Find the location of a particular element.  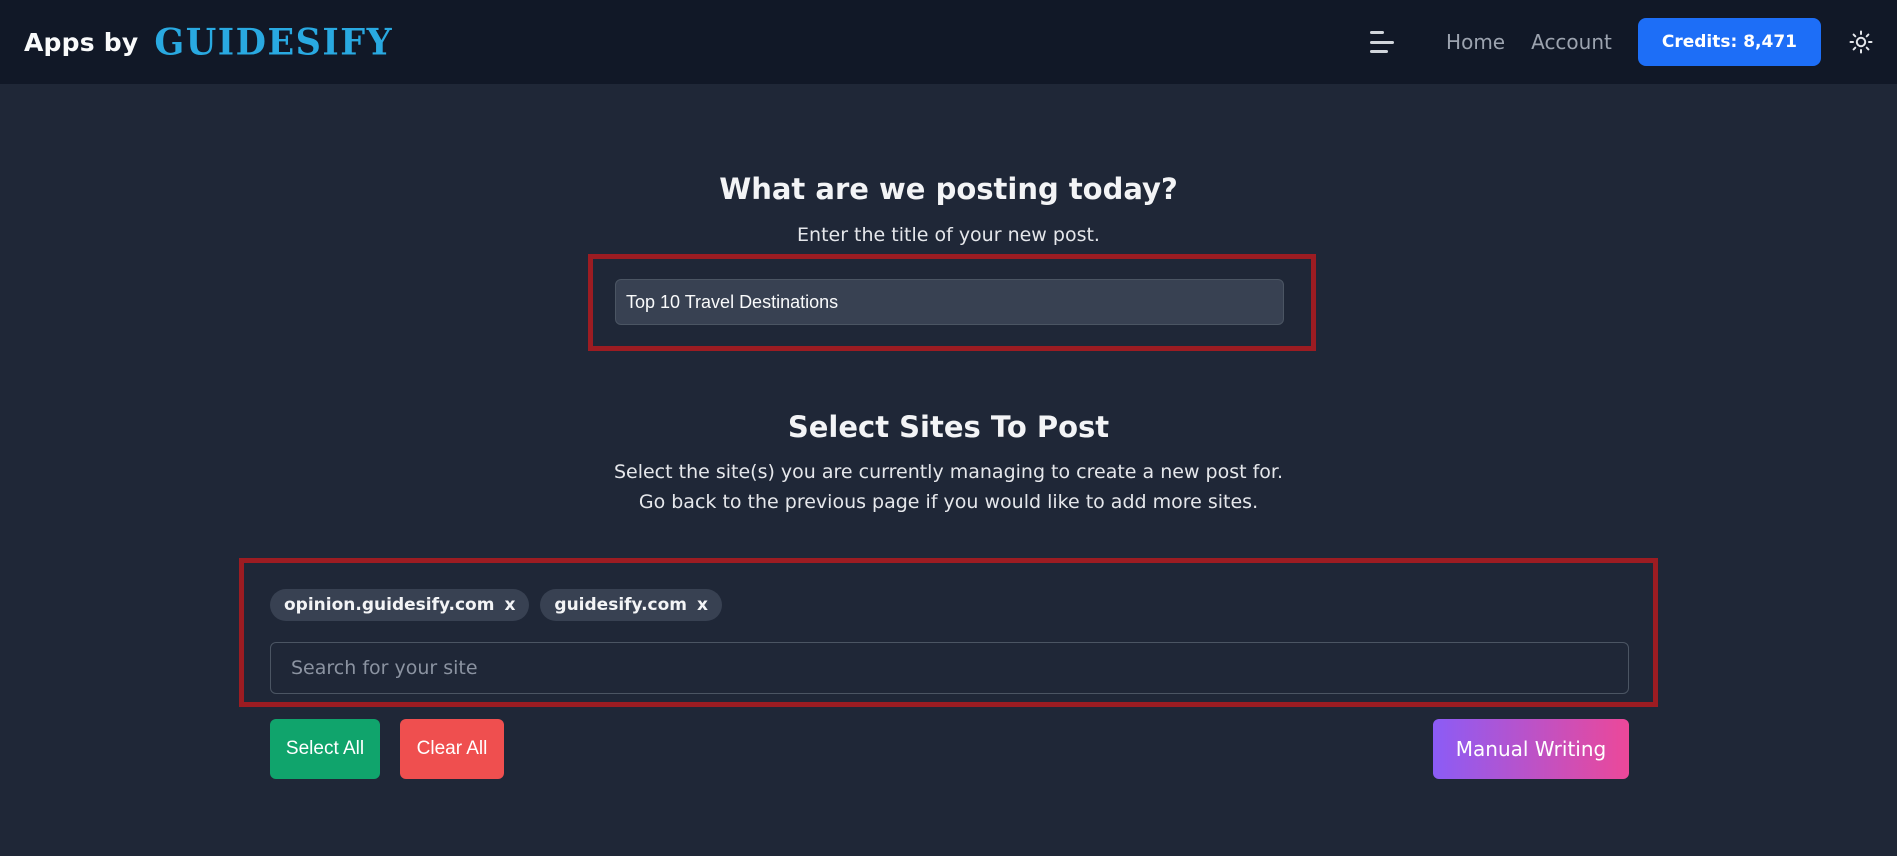

credits-button: Credits: 8,471 is located at coordinates (1729, 42).